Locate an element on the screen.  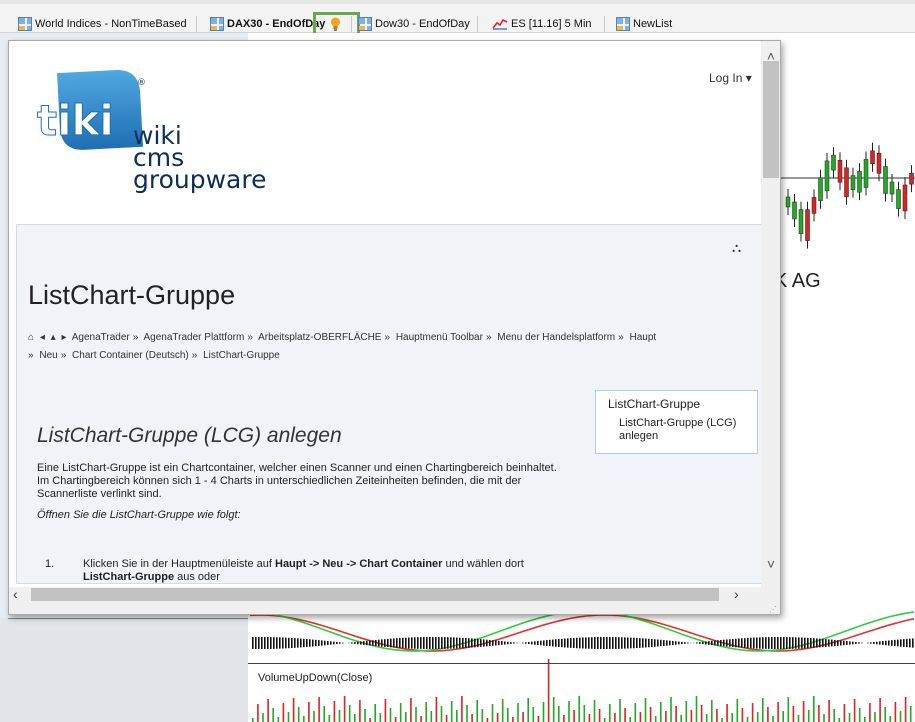
tab-world-indices: World Indices - NonTimeBased is located at coordinates (102, 23).